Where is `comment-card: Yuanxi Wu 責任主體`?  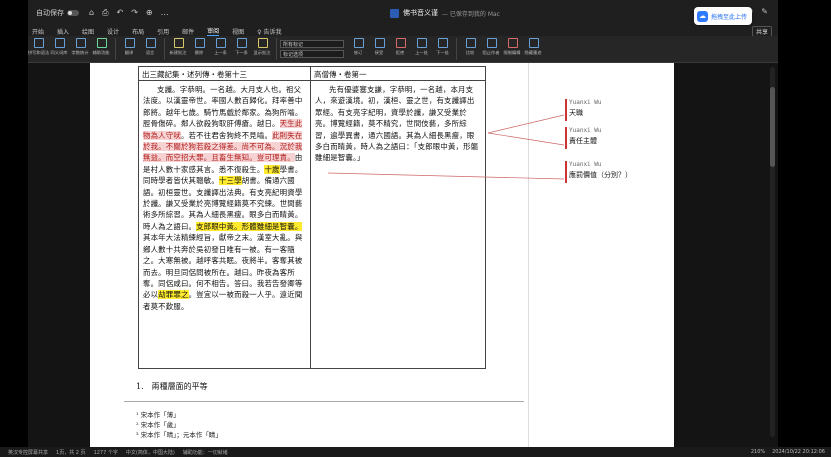
comment-card: Yuanxi Wu 責任主體 is located at coordinates (607, 138).